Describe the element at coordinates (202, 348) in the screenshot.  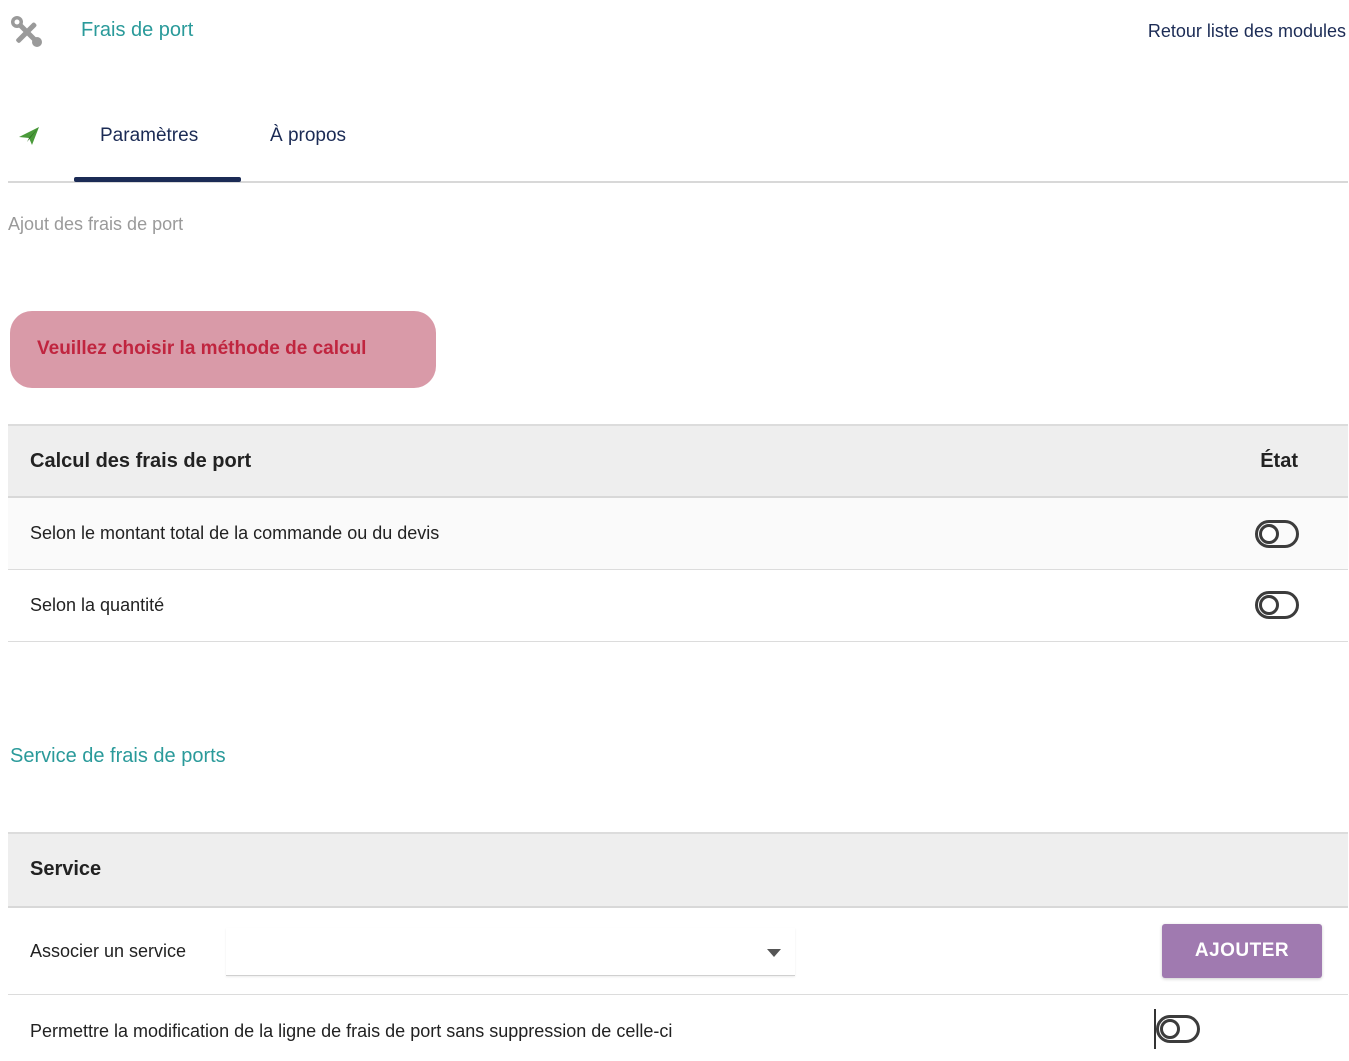
I see `alert-text: Veuillez choisir la méthode de calcul` at that location.